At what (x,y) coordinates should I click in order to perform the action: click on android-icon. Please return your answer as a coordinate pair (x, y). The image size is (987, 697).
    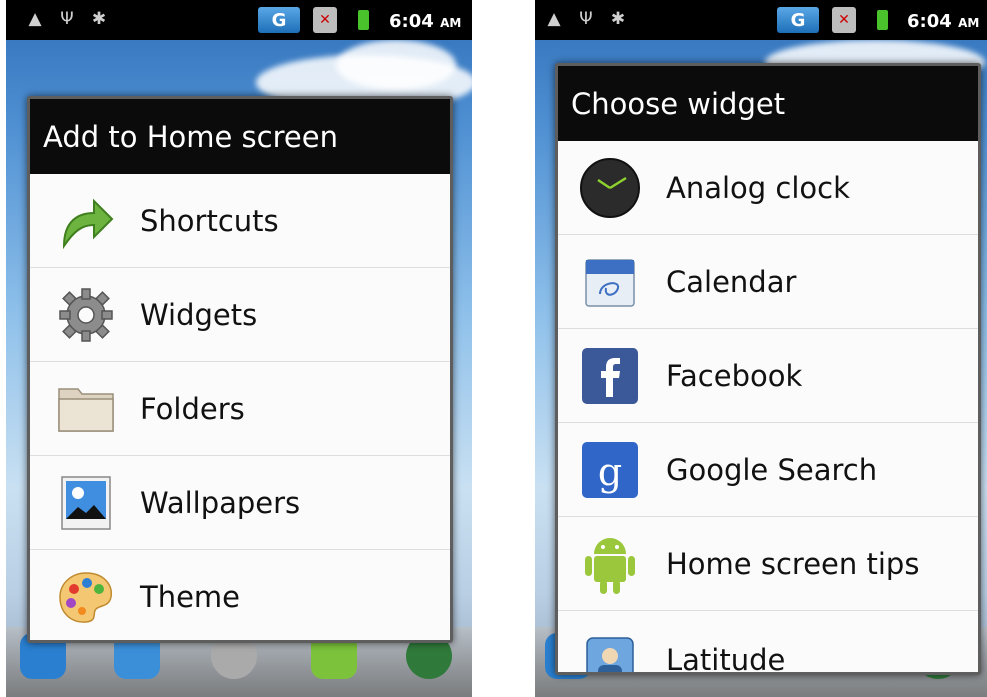
    Looking at the image, I should click on (610, 564).